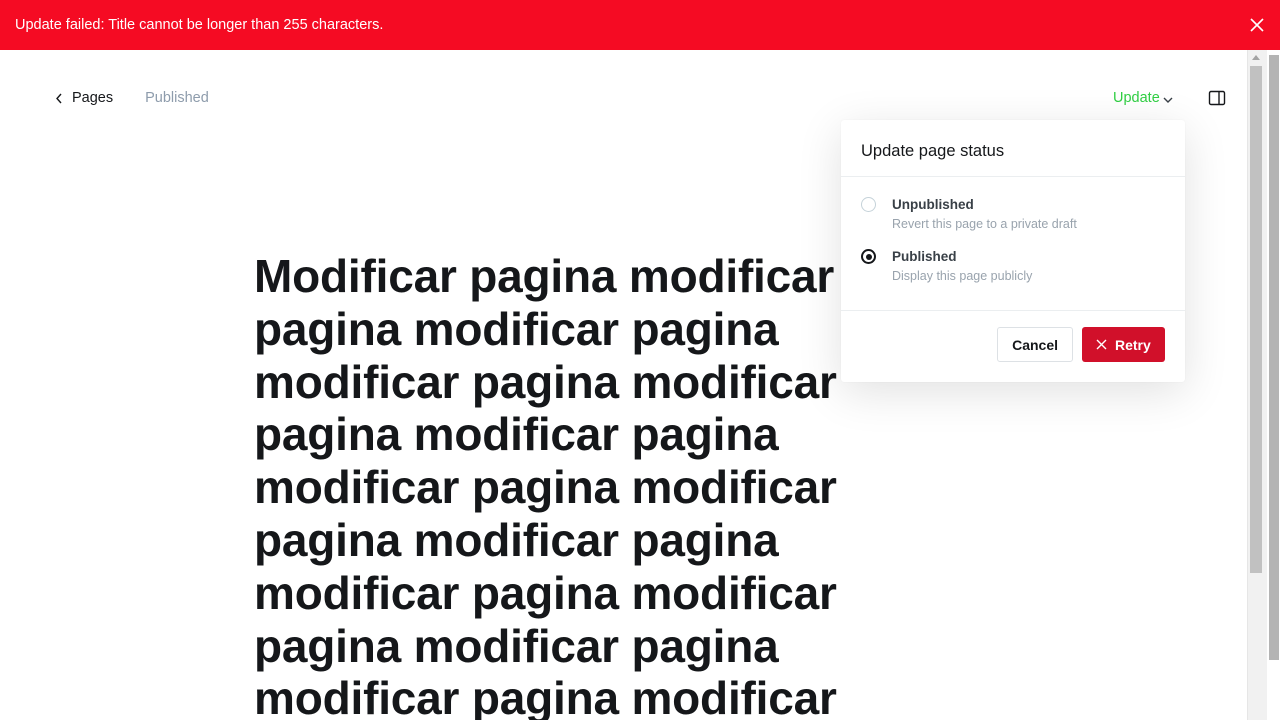 The image size is (1280, 720). I want to click on chevron-left-icon, so click(59, 98).